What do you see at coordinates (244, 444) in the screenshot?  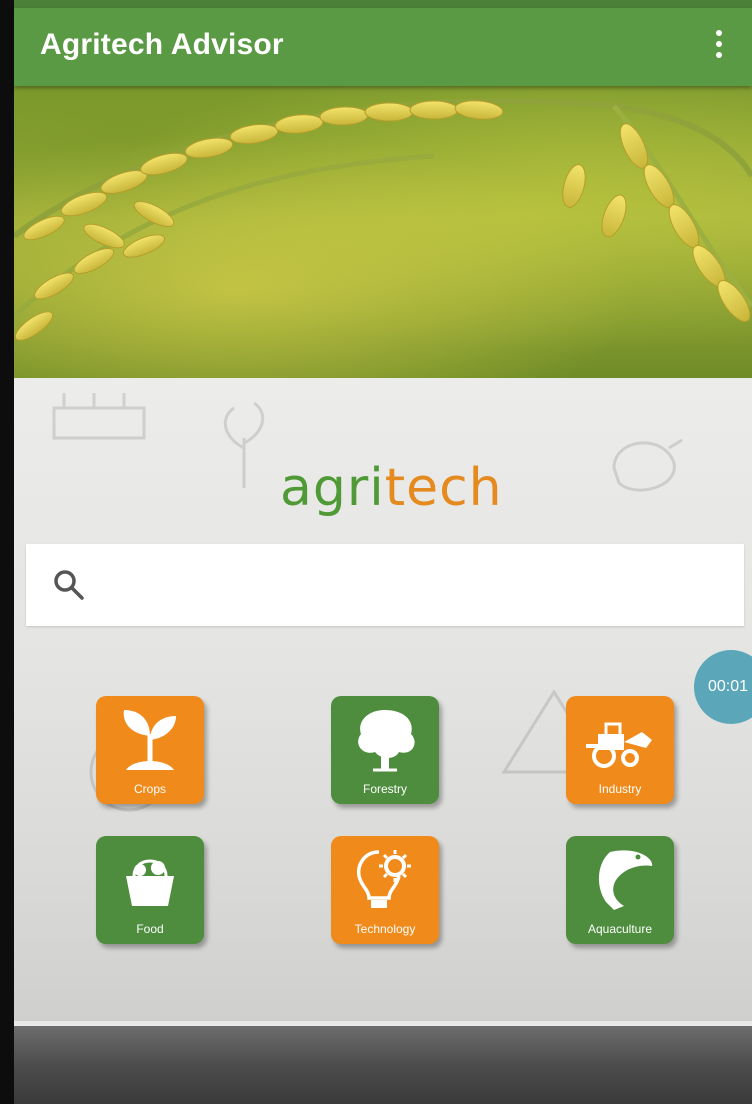 I see `plant-doodle-icon` at bounding box center [244, 444].